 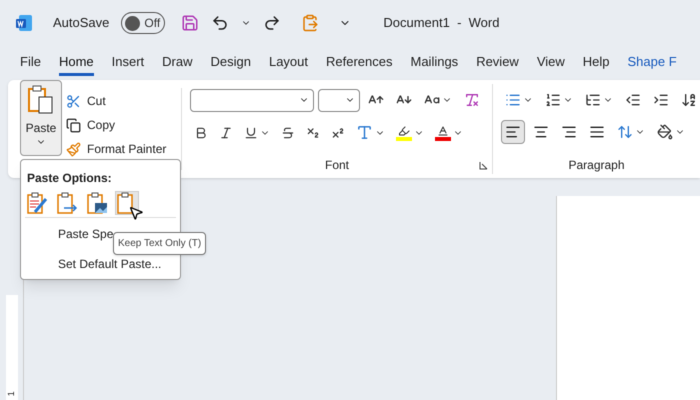 What do you see at coordinates (593, 100) in the screenshot?
I see `multilevel-list-icon` at bounding box center [593, 100].